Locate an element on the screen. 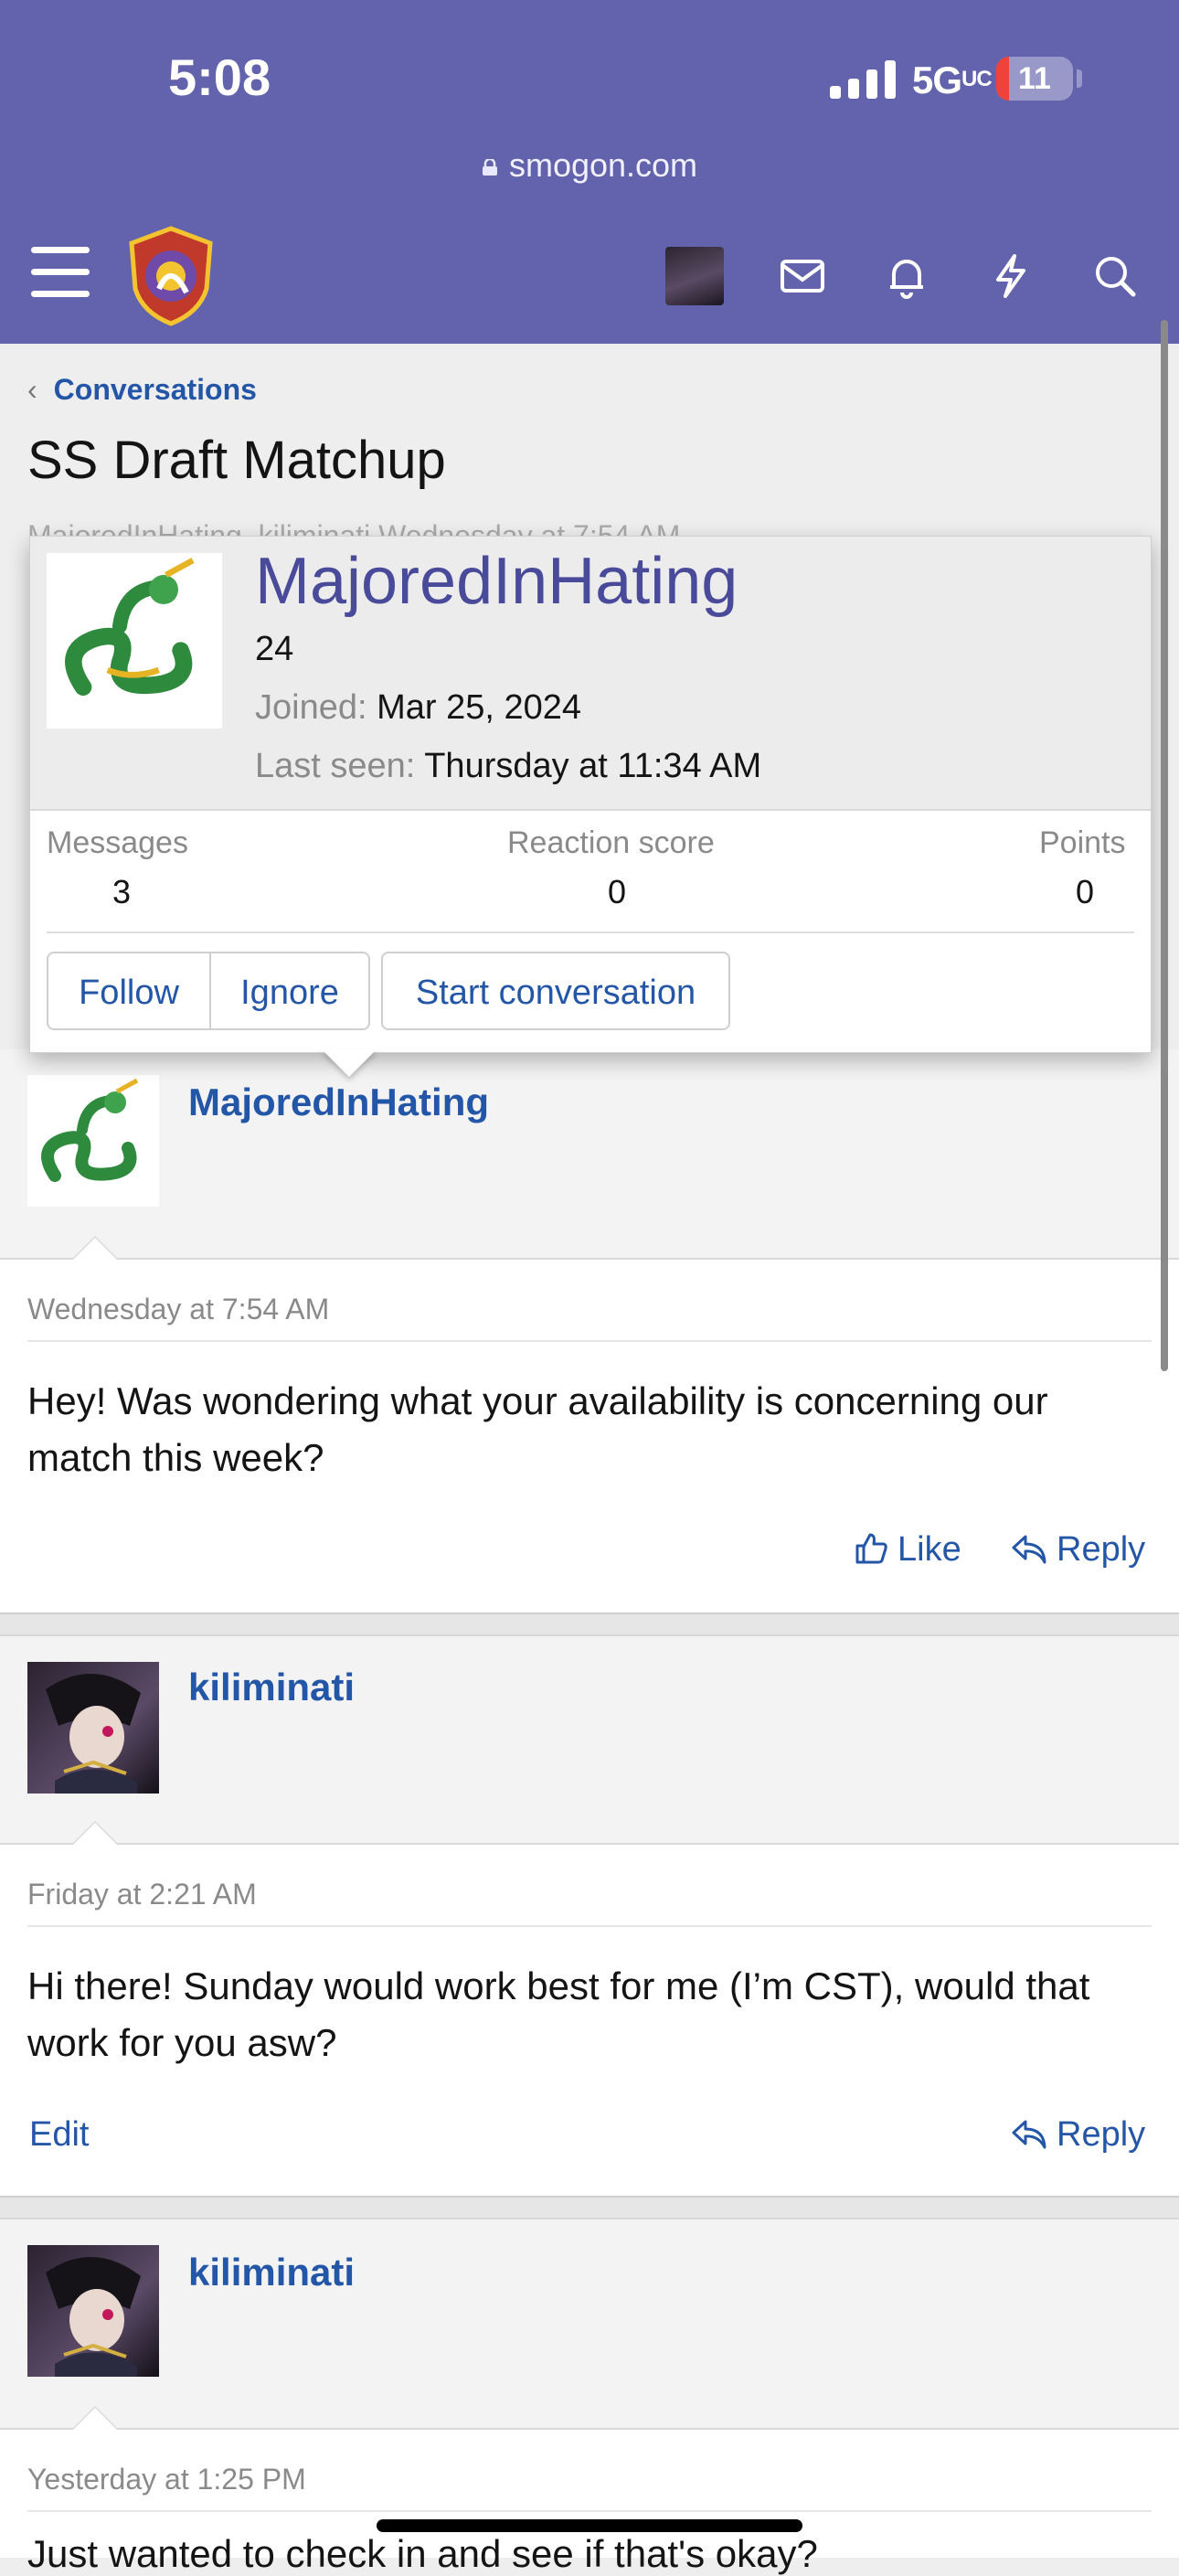 This screenshot has height=2576, width=1179. breadcrumb: ‹ Conversations is located at coordinates (142, 390).